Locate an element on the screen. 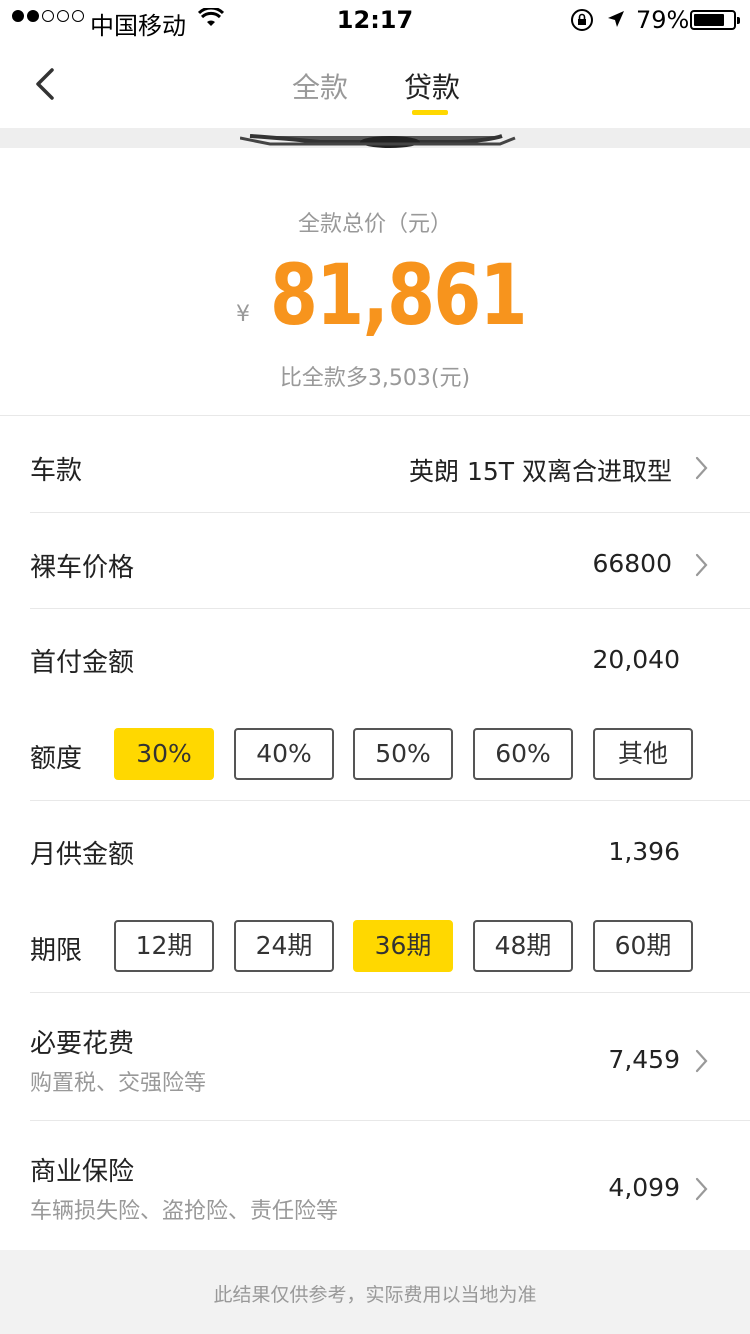 This screenshot has height=1334, width=750. commercial-insurance-row: 商业保险 车辆损失险、盗抢险、责任险等 4,099 is located at coordinates (390, 1185).